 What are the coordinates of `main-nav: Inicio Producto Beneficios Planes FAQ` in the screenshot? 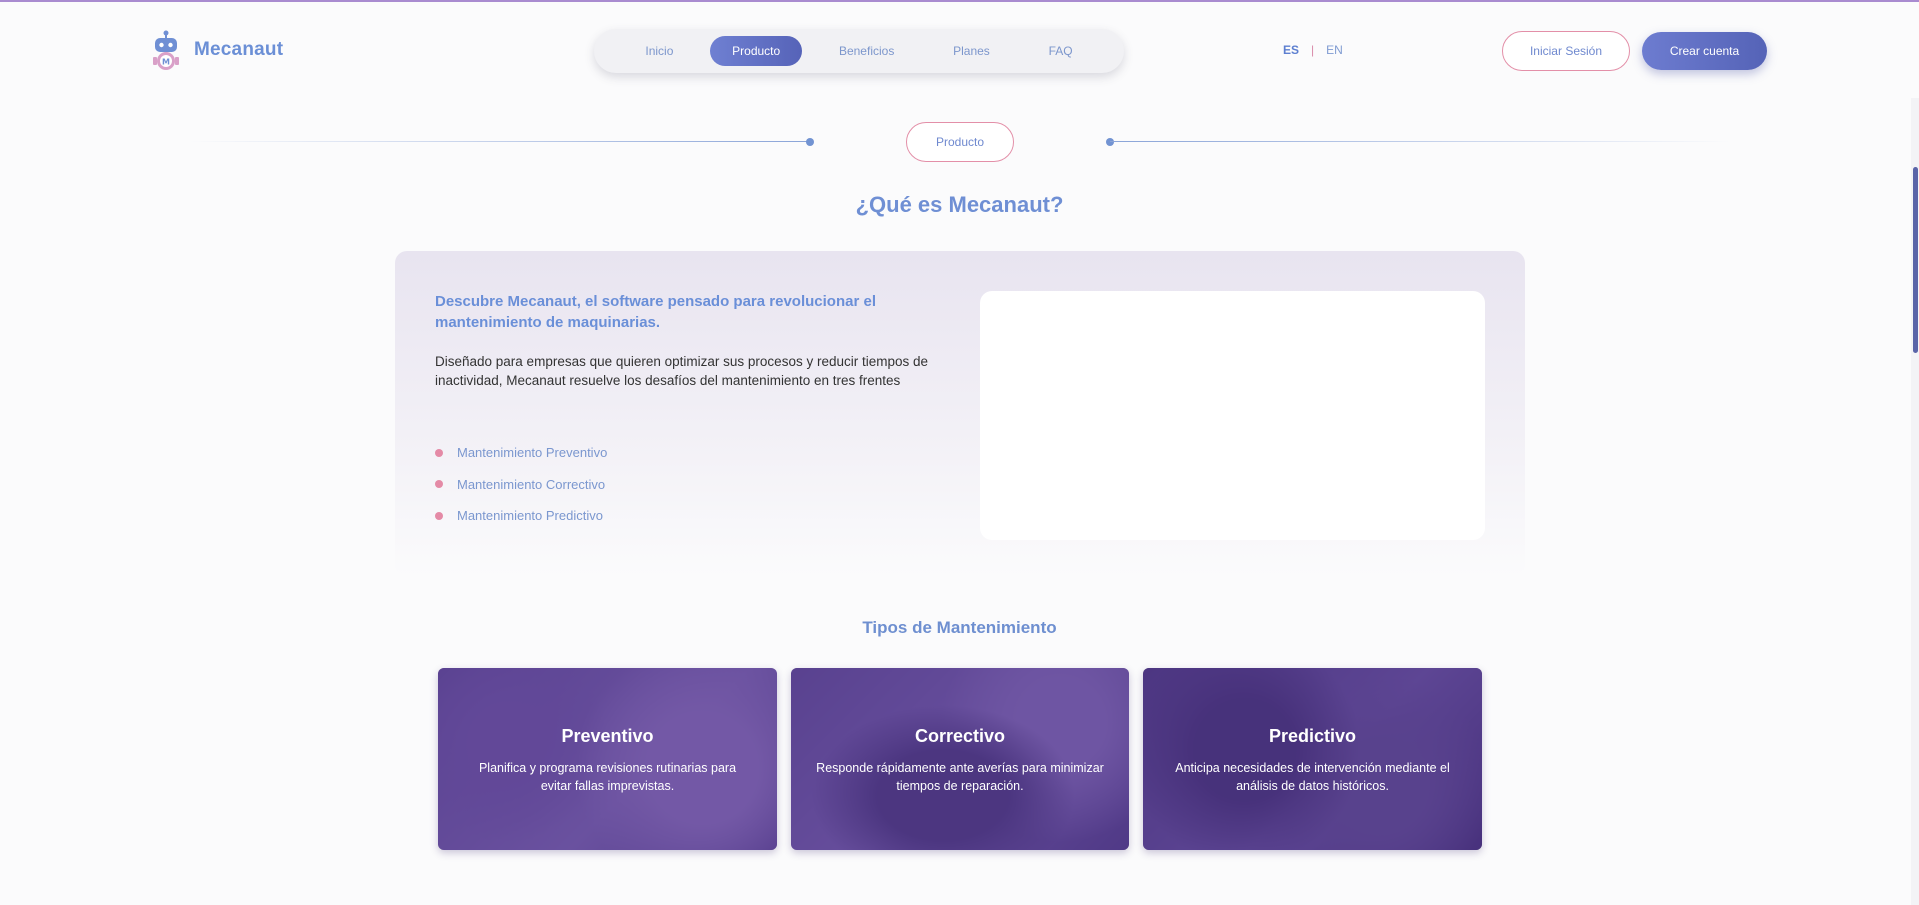 It's located at (859, 51).